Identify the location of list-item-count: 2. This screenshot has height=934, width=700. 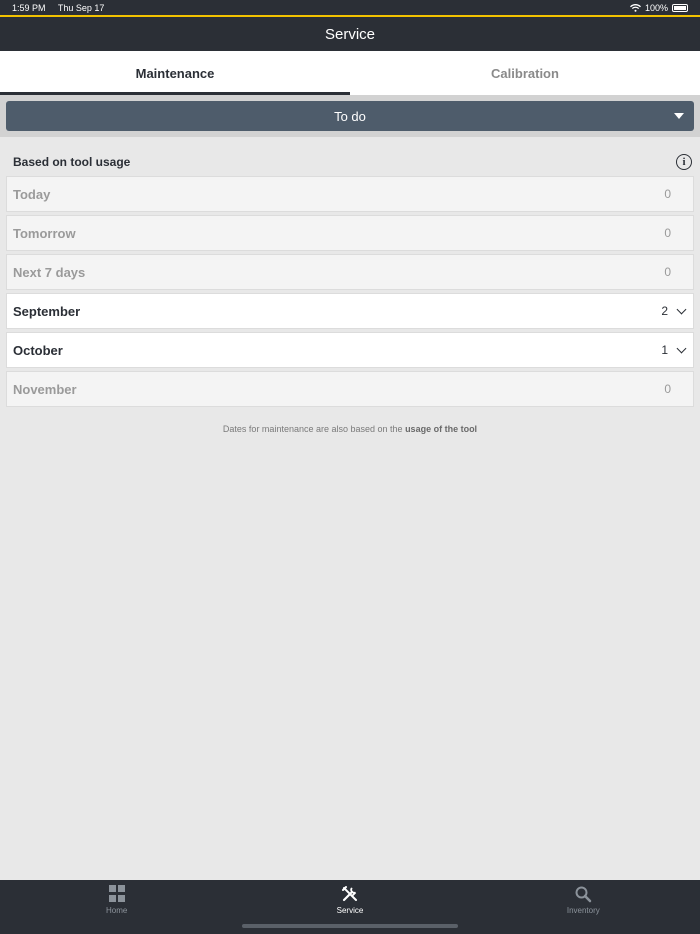
(664, 311).